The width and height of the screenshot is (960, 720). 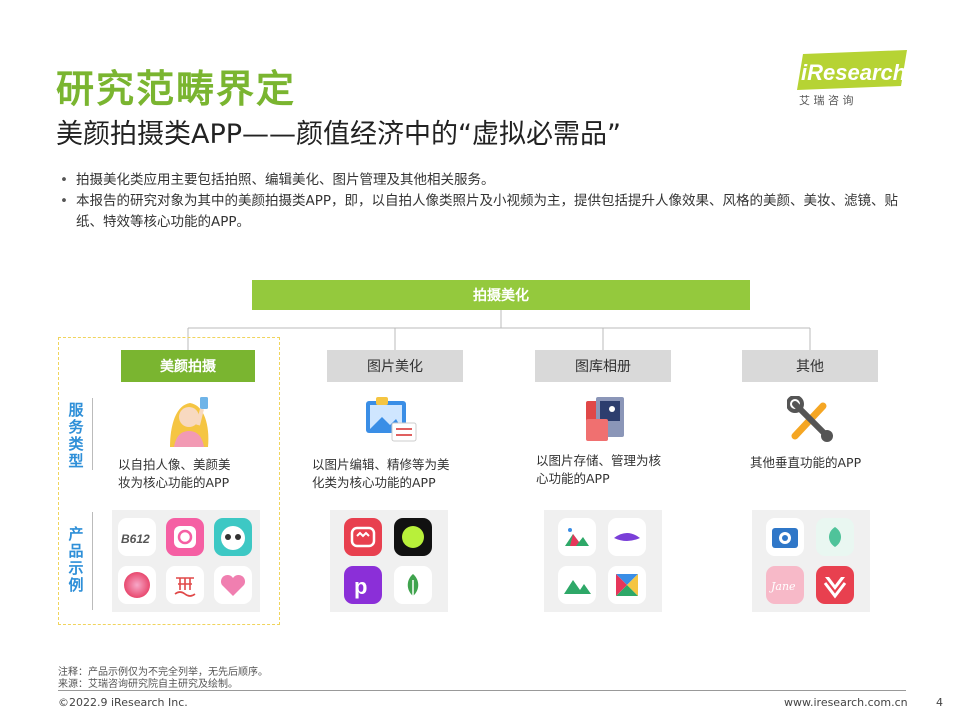 I want to click on photo-edit-icon, so click(x=392, y=423).